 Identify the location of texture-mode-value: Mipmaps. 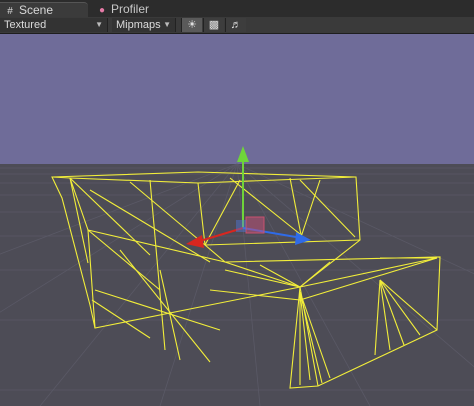
(138, 25).